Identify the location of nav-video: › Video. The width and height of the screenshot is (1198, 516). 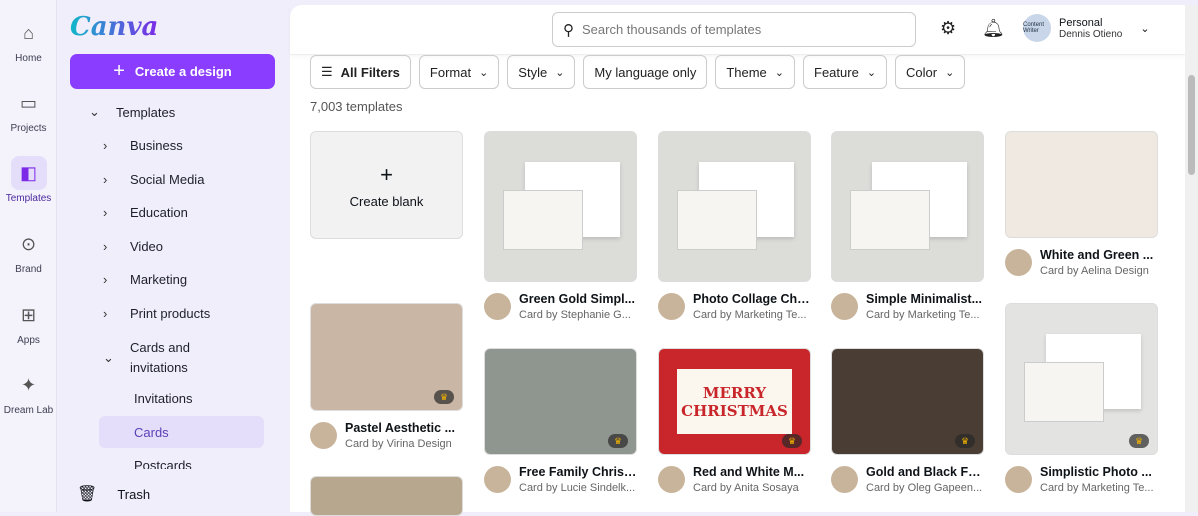
(133, 246).